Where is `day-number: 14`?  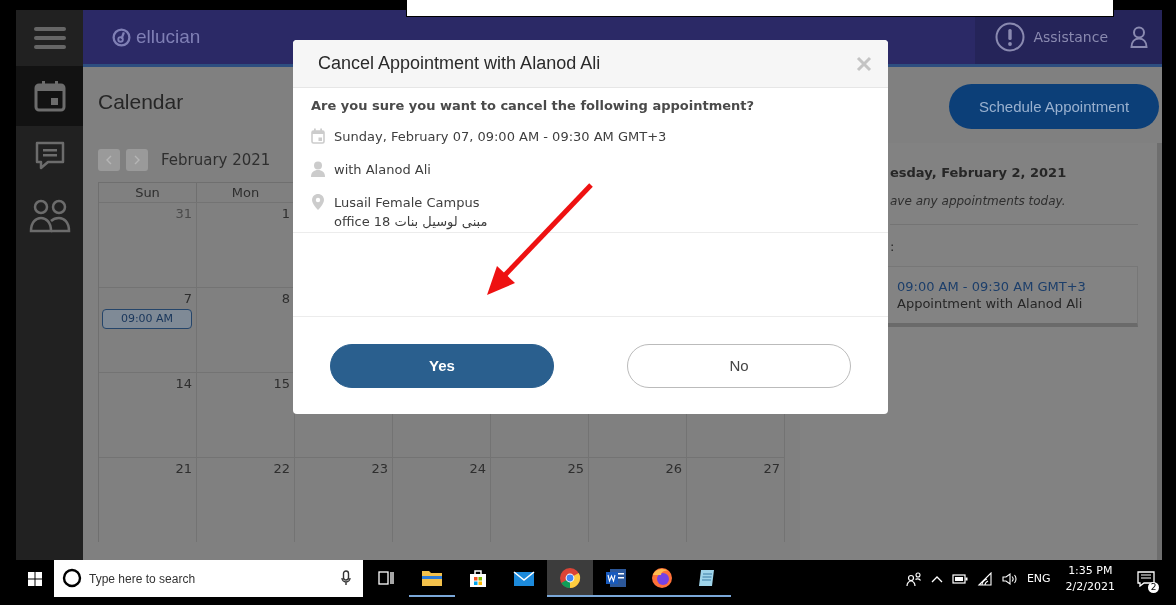 day-number: 14 is located at coordinates (183, 383).